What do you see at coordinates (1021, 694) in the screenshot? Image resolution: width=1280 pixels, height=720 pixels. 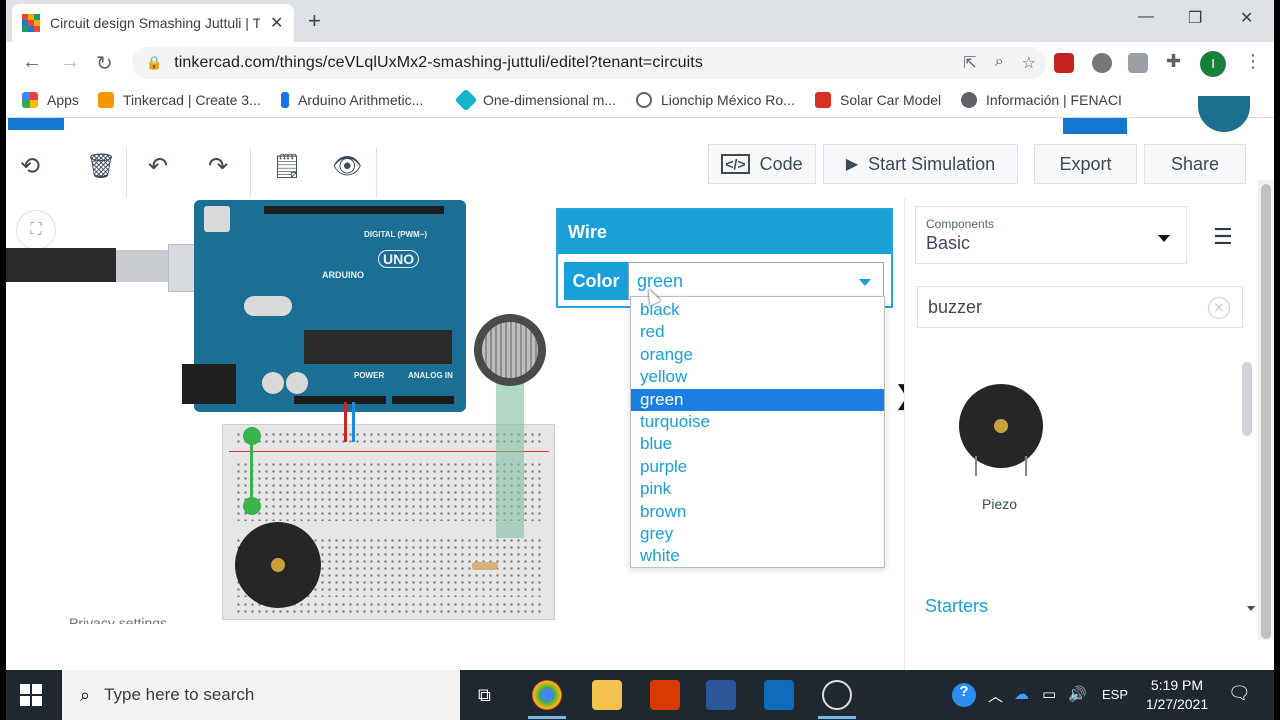 I see `onedrive-icon: ☁` at bounding box center [1021, 694].